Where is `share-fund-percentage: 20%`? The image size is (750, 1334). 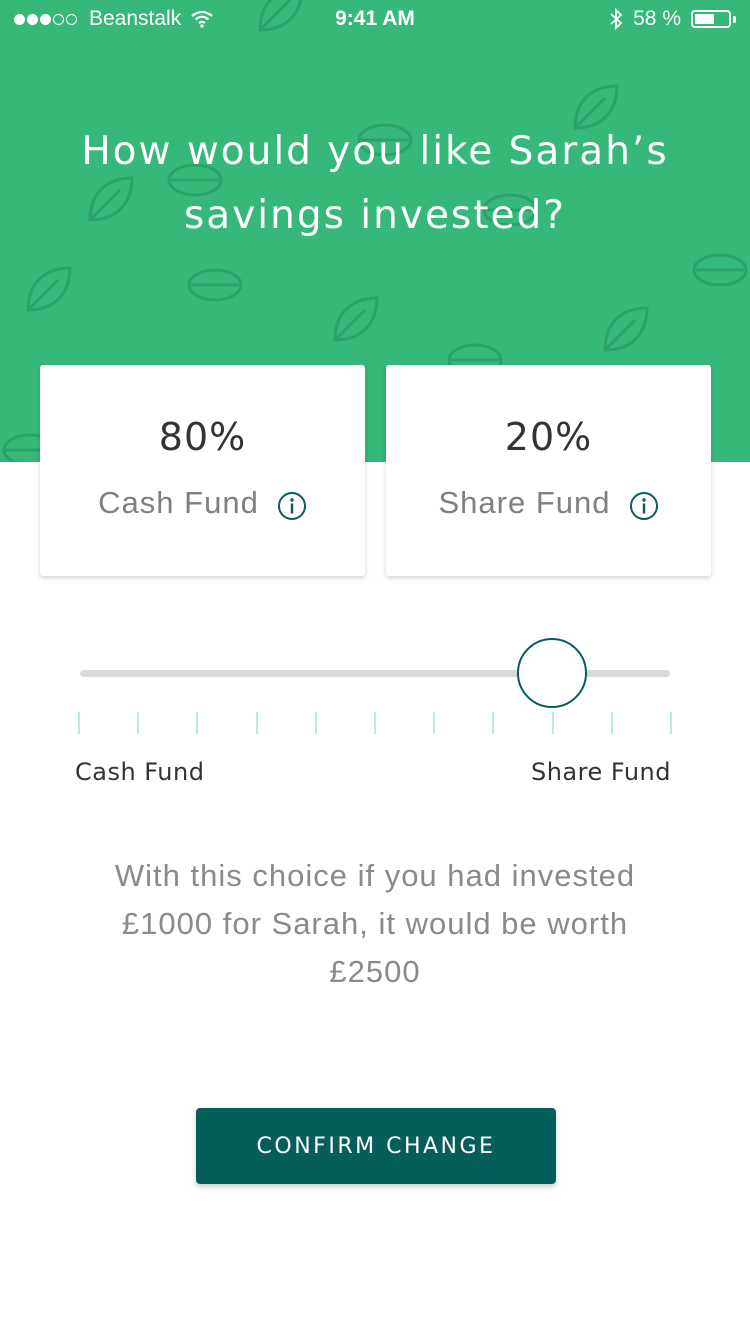
share-fund-percentage: 20% is located at coordinates (548, 437).